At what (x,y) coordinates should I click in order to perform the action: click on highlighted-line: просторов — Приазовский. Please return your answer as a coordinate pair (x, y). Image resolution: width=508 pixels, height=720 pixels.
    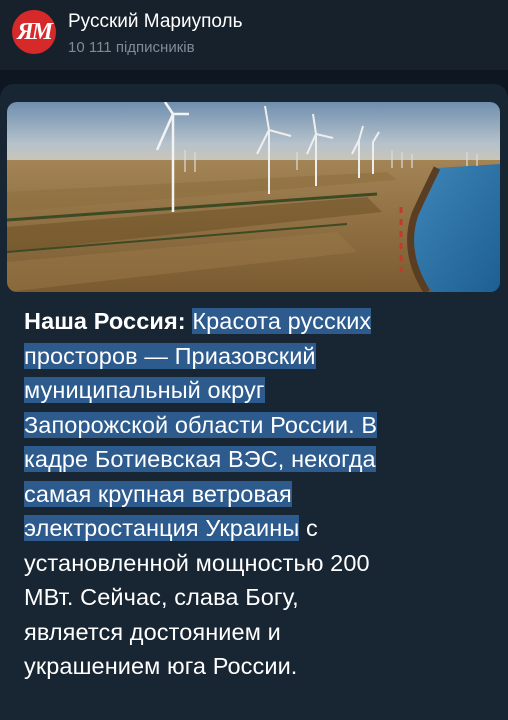
    Looking at the image, I should click on (170, 355).